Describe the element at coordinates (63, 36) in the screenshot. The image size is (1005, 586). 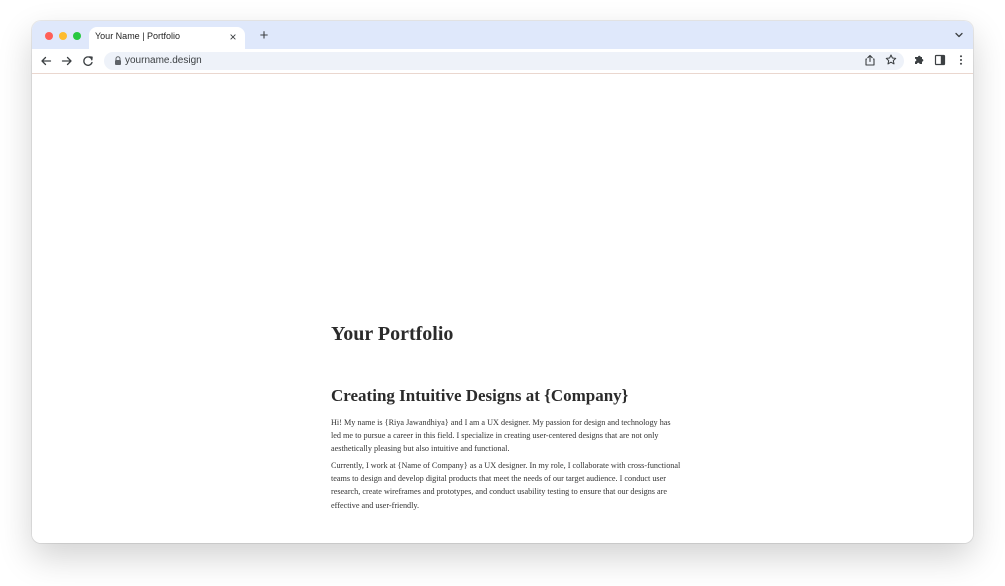
I see `minimize-window-button` at that location.